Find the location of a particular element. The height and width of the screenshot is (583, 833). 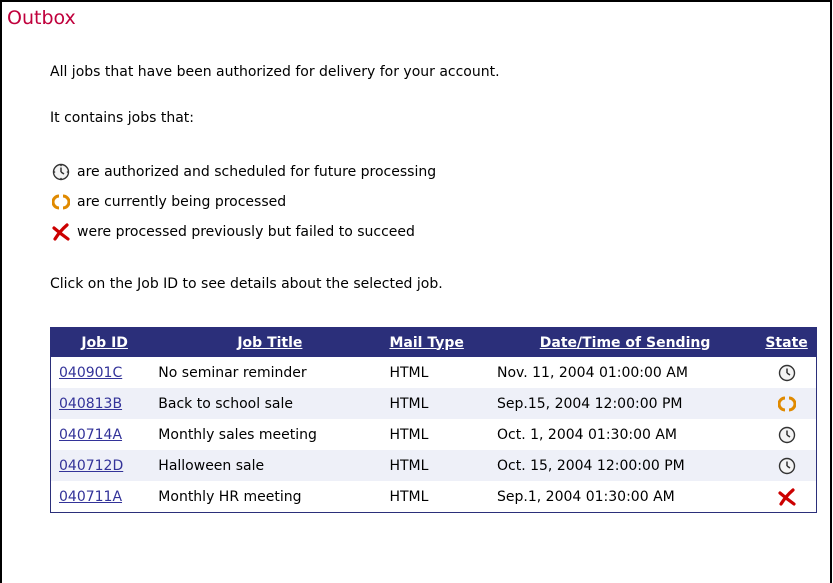

job-title-cell: No seminar reminder is located at coordinates (232, 372).